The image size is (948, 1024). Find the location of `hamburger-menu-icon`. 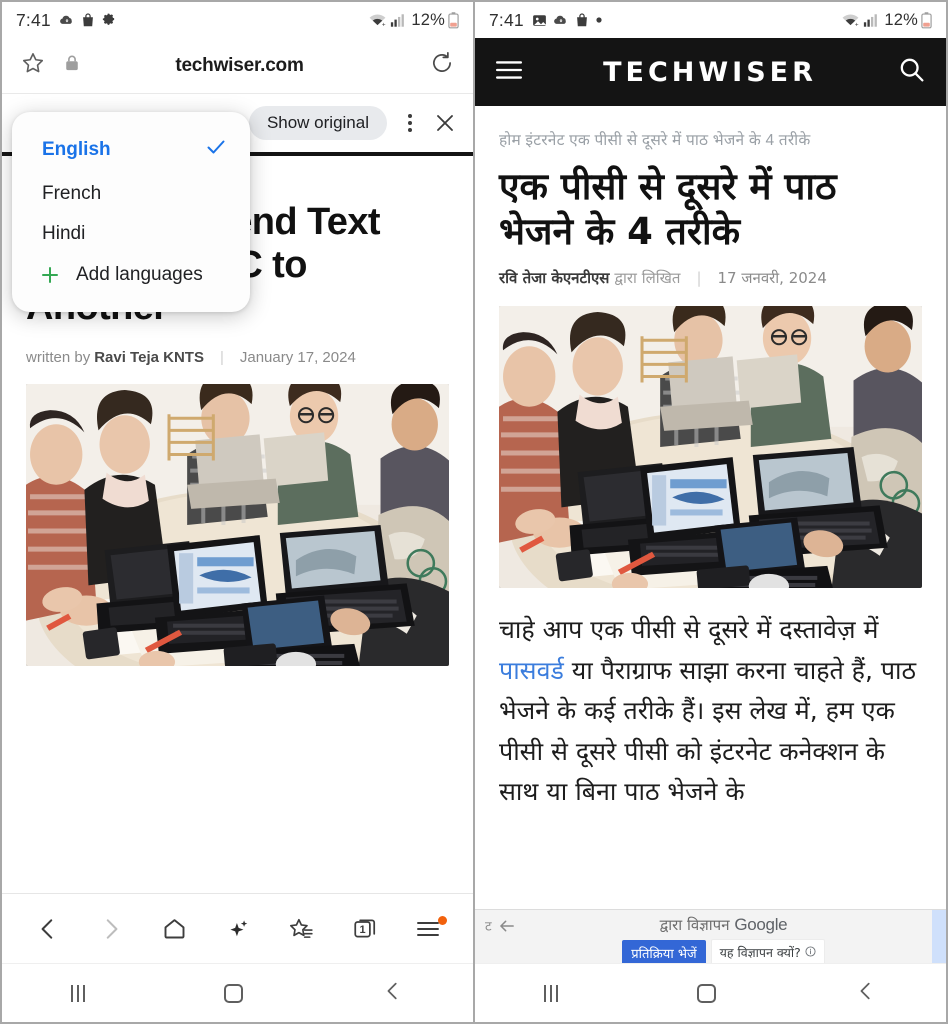

hamburger-menu-icon is located at coordinates (509, 72).